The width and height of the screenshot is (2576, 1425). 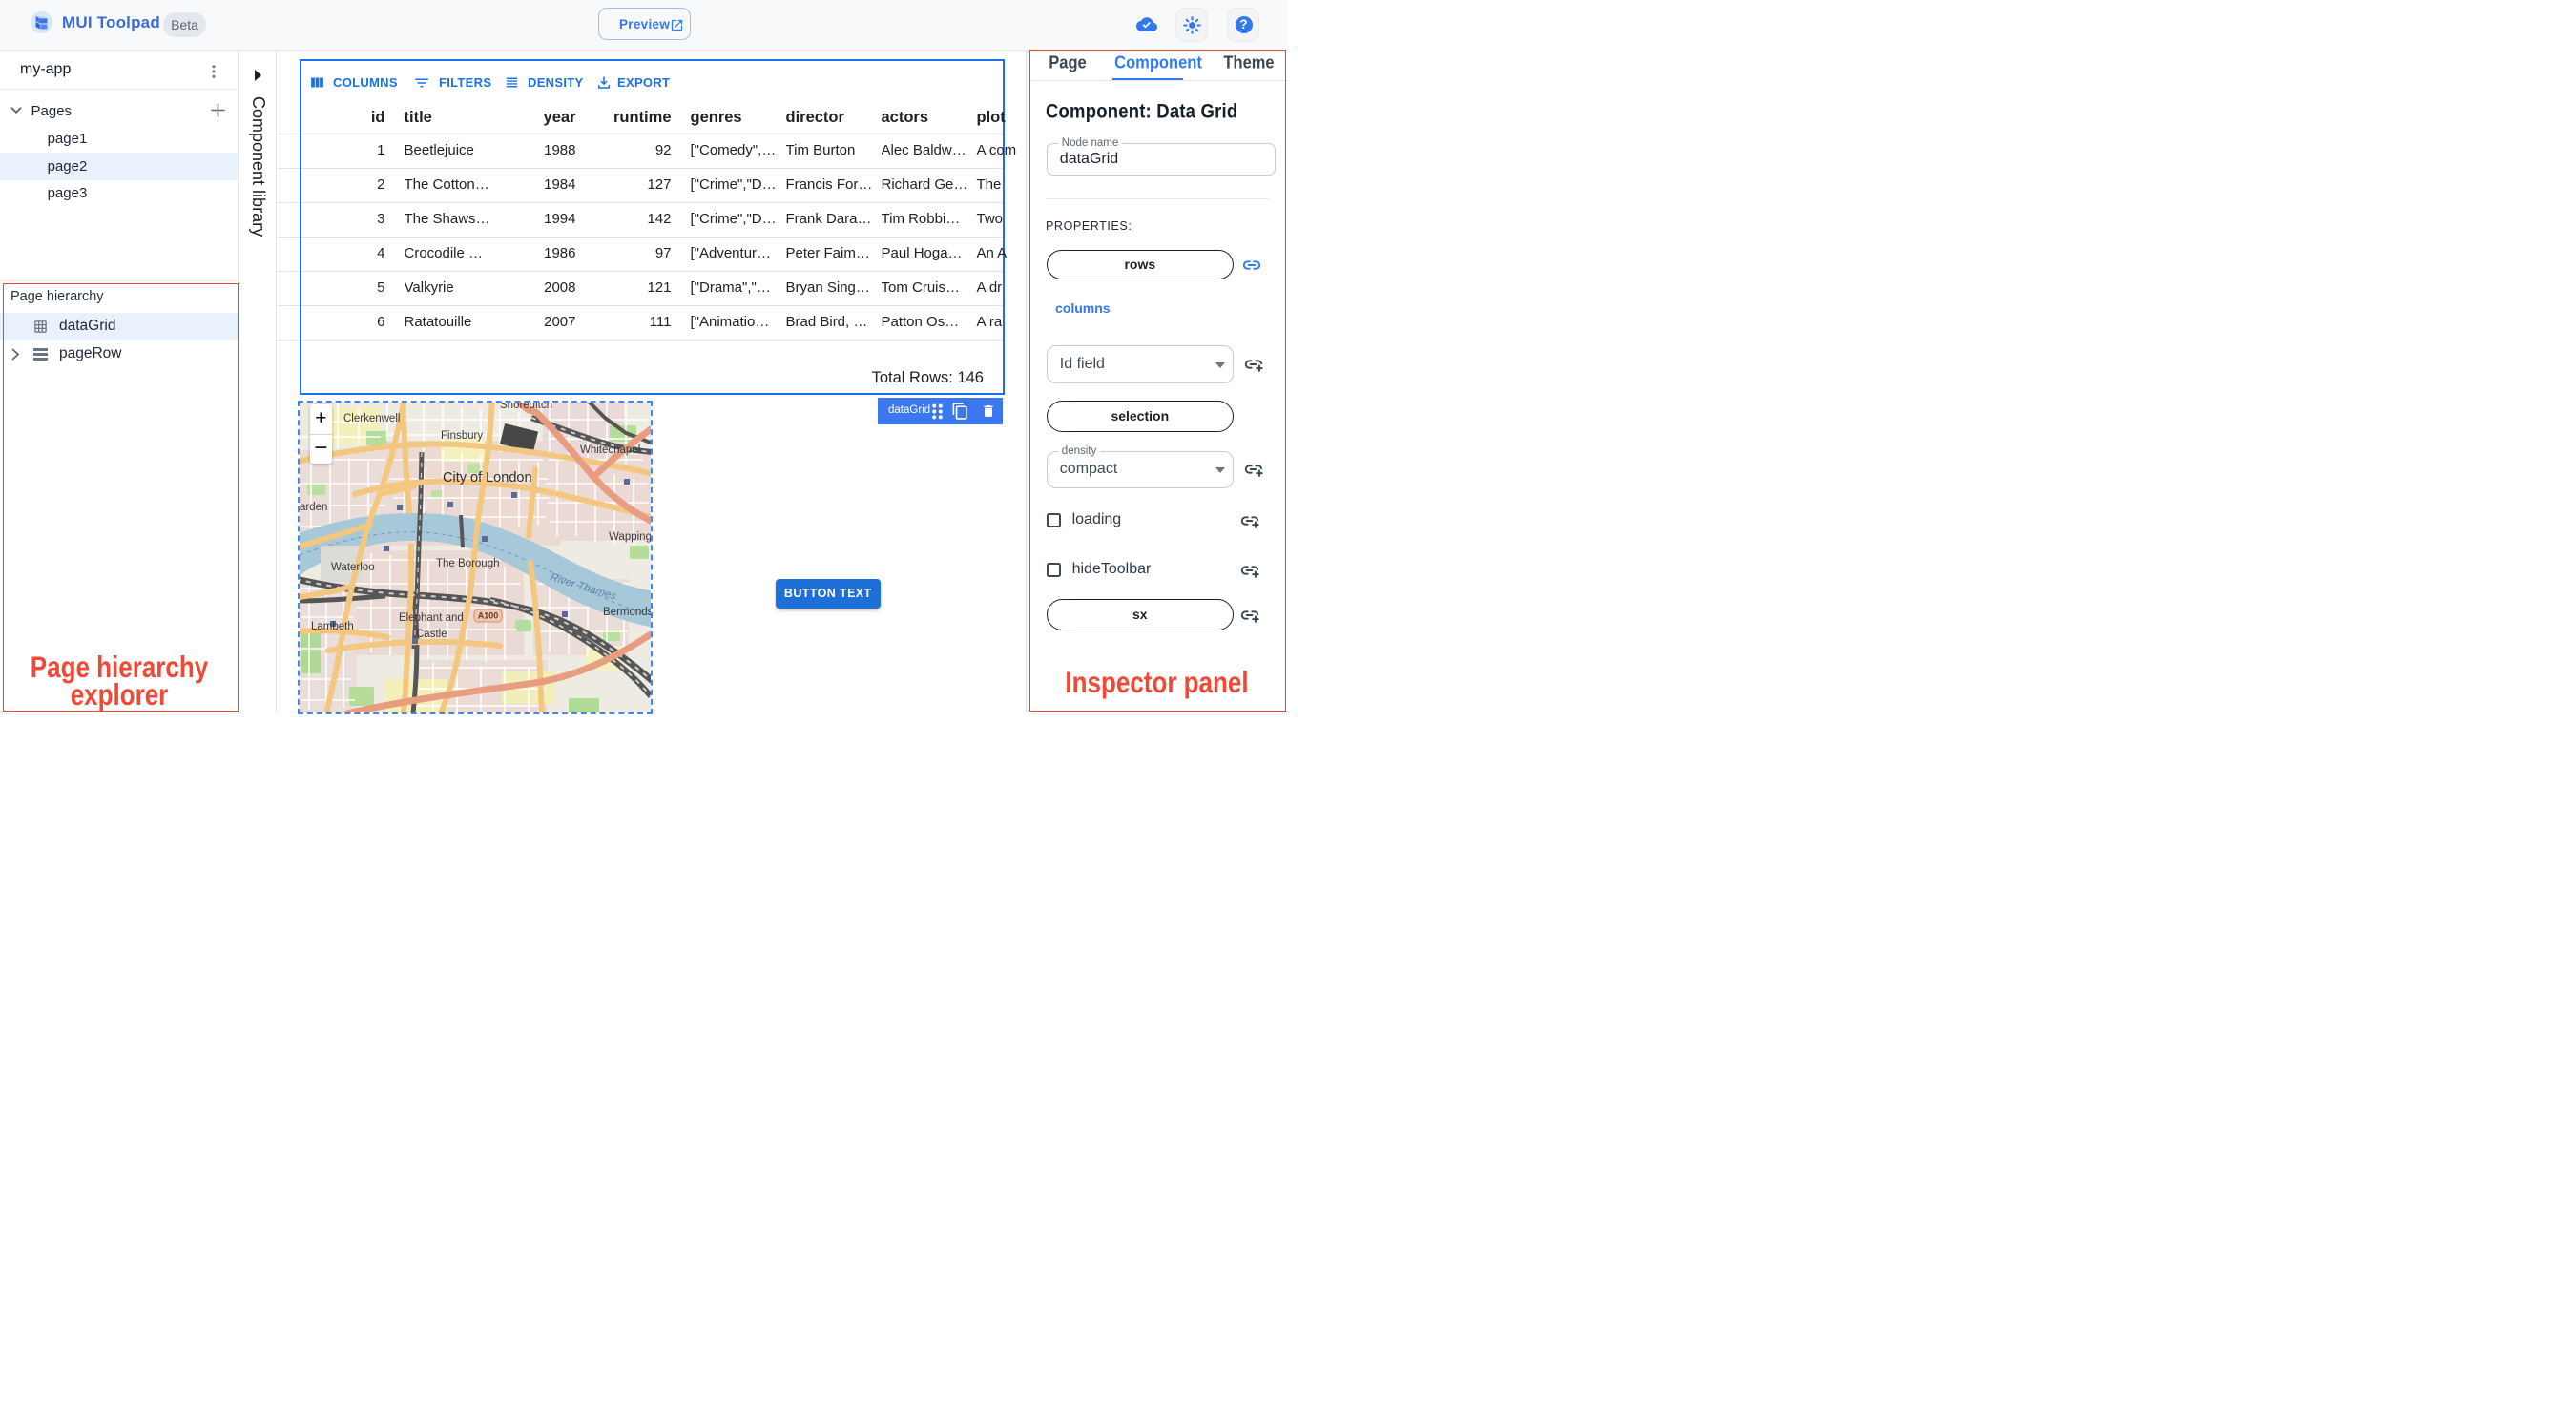 What do you see at coordinates (431, 618) in the screenshot?
I see `svg-text: Elephant and` at bounding box center [431, 618].